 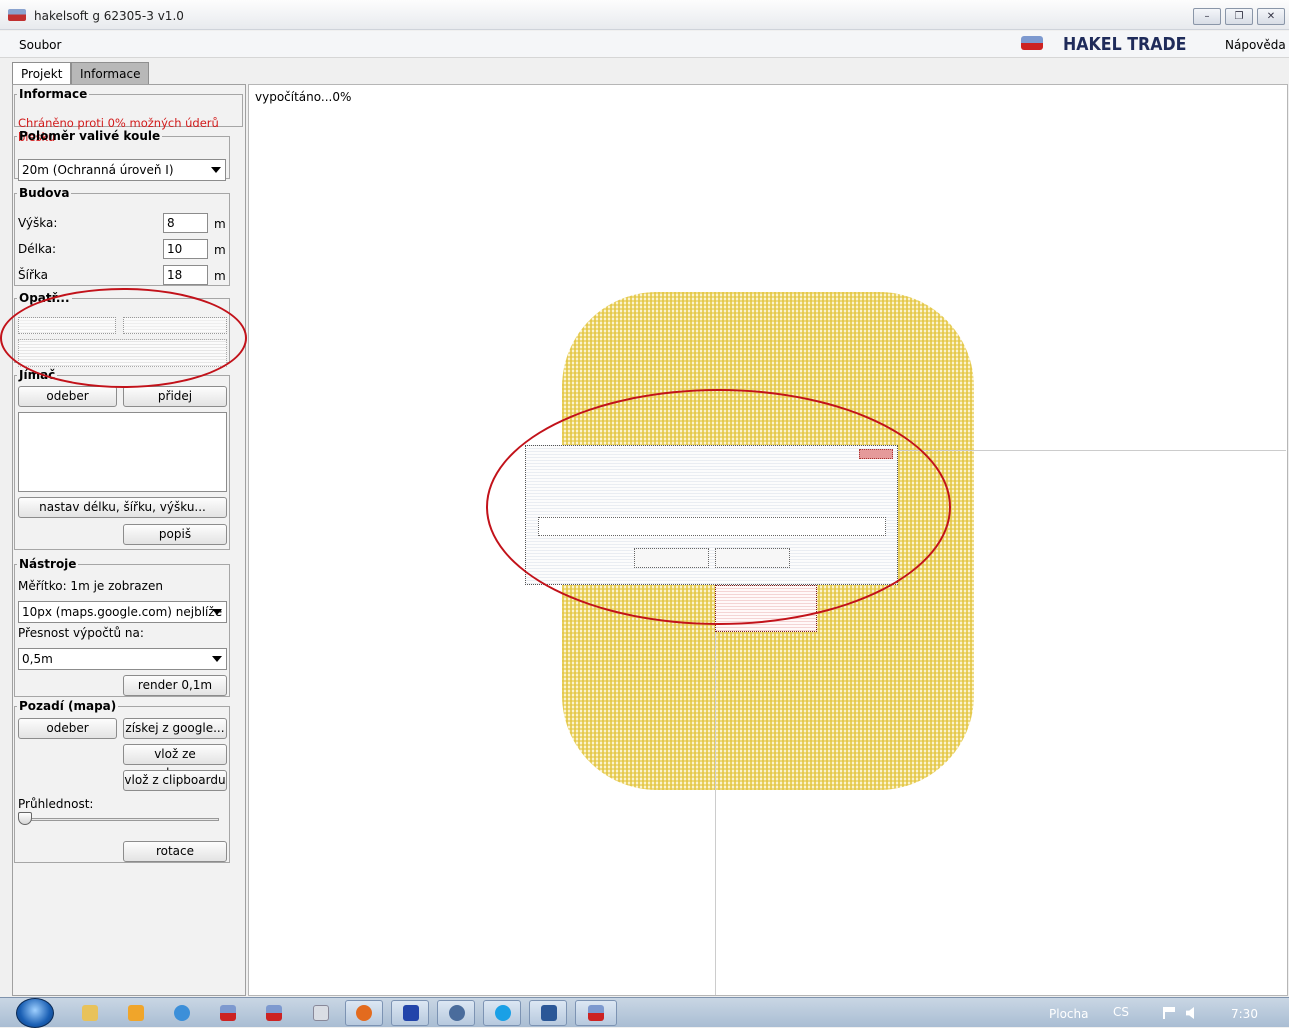 I want to click on width-unit: m, so click(x=220, y=276).